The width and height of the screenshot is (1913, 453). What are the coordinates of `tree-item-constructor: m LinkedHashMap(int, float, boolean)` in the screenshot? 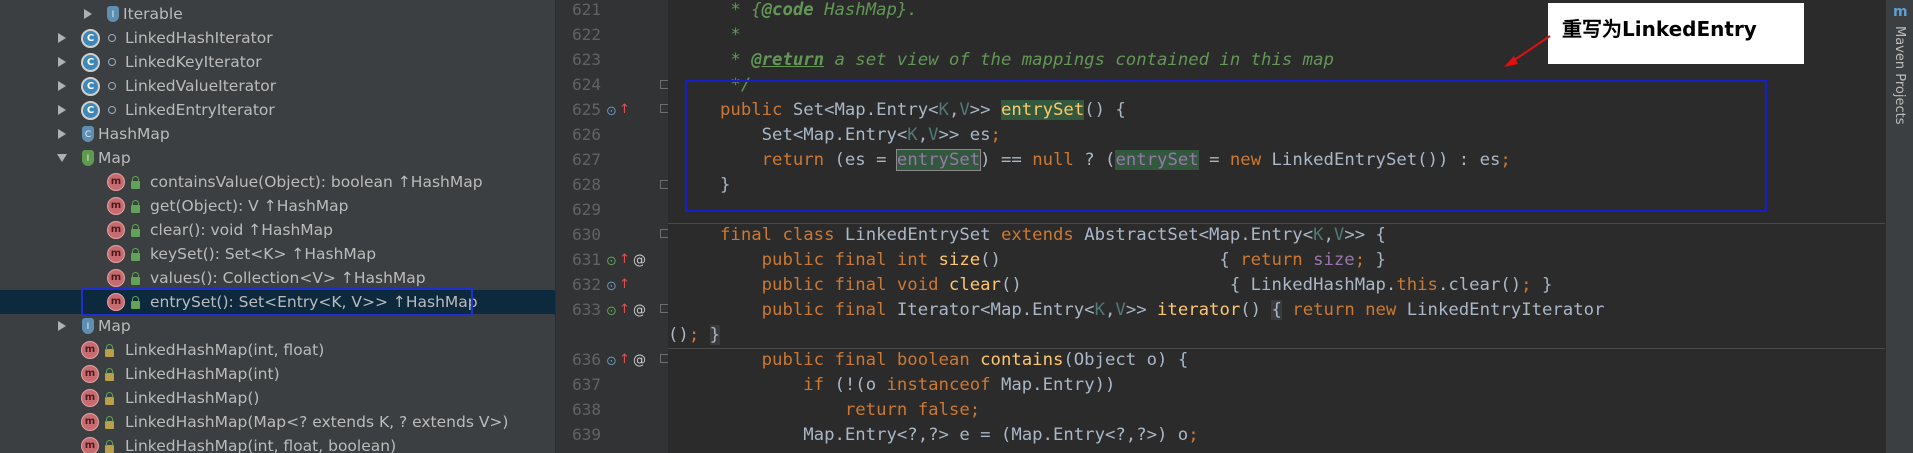 It's located at (277, 443).